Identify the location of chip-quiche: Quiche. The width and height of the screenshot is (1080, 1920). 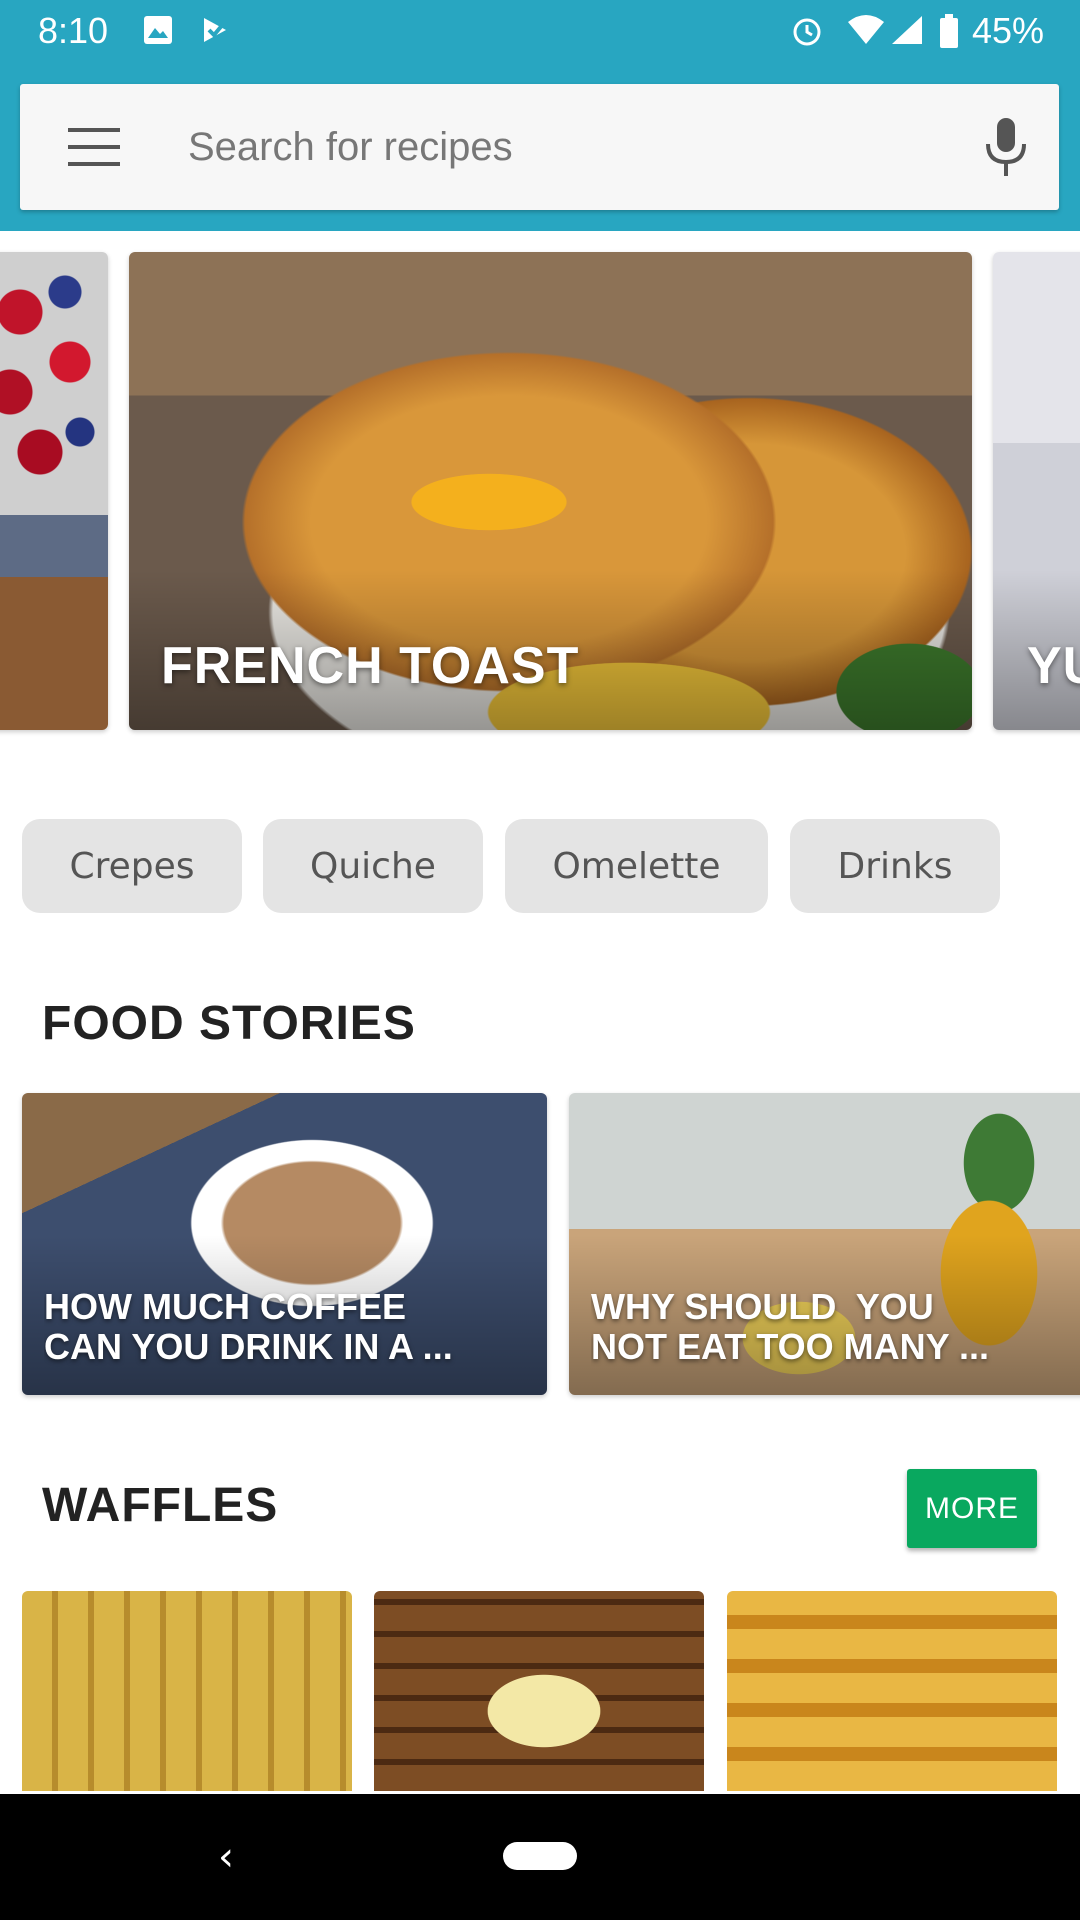
(373, 866).